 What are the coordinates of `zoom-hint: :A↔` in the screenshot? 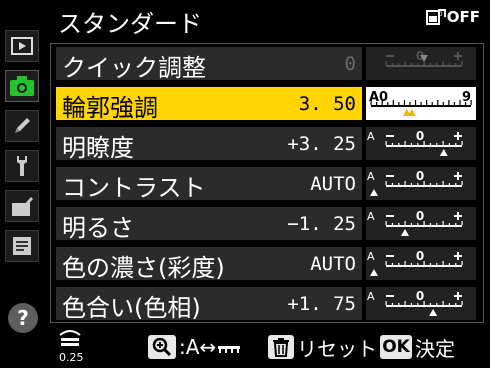 It's located at (194, 347).